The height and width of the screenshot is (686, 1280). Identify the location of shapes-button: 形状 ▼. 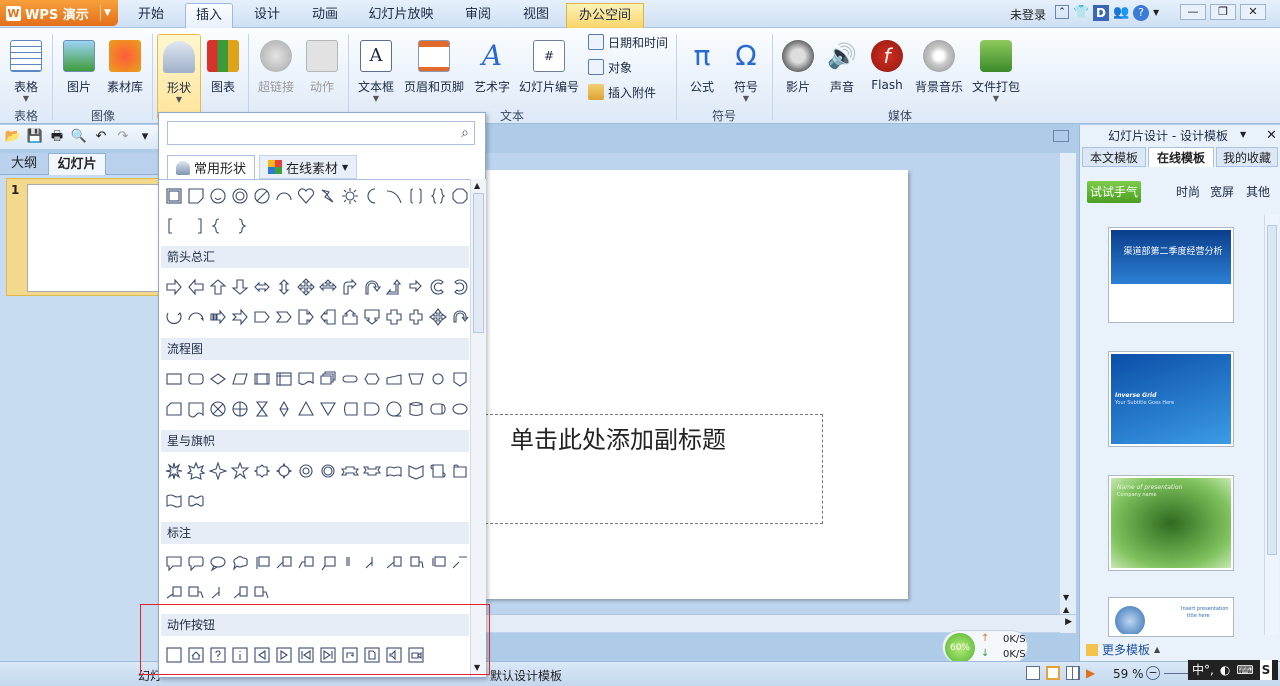
(179, 77).